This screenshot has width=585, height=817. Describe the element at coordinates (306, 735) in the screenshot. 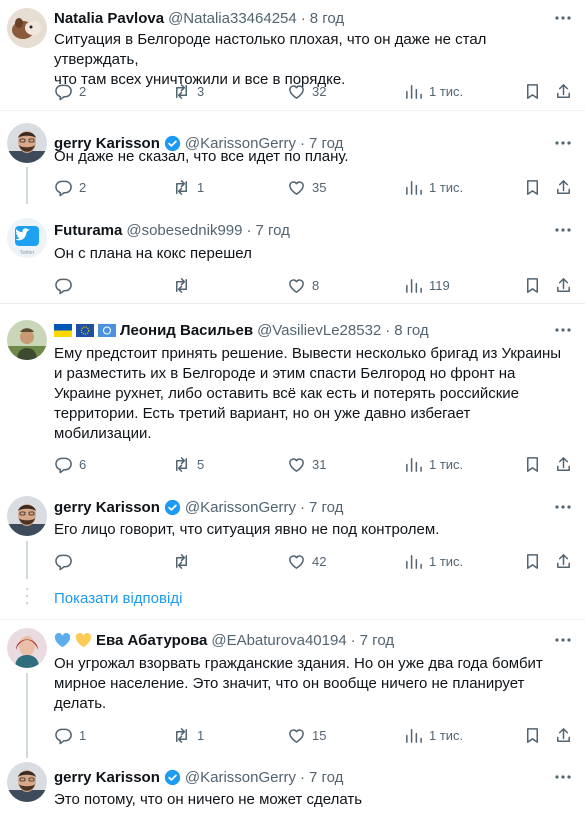

I see `like-button: 15` at that location.